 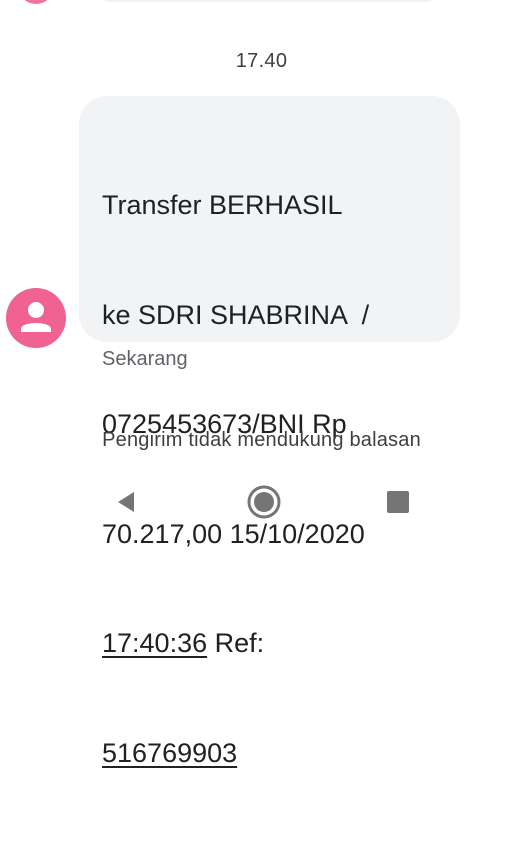 I want to click on previous-sender-avatar, so click(x=36, y=2).